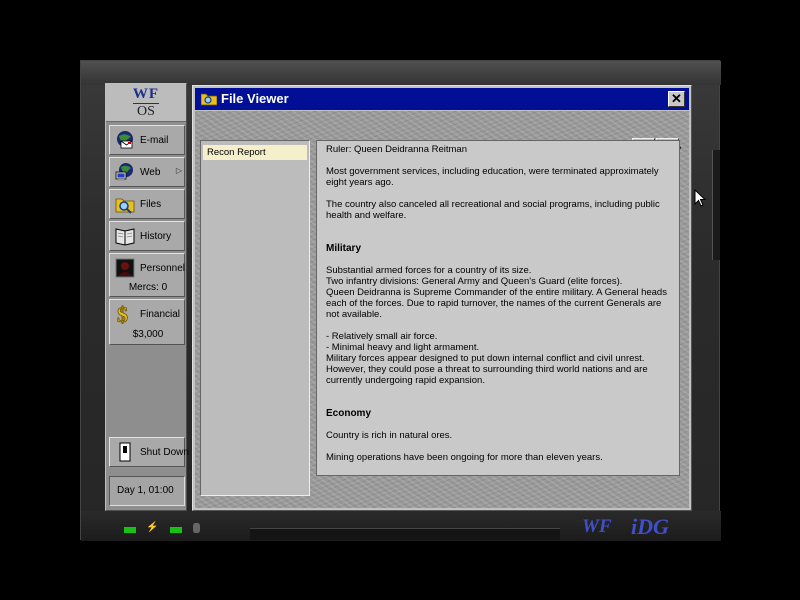 Image resolution: width=800 pixels, height=600 pixels. What do you see at coordinates (125, 452) in the screenshot?
I see `power-switch-icon` at bounding box center [125, 452].